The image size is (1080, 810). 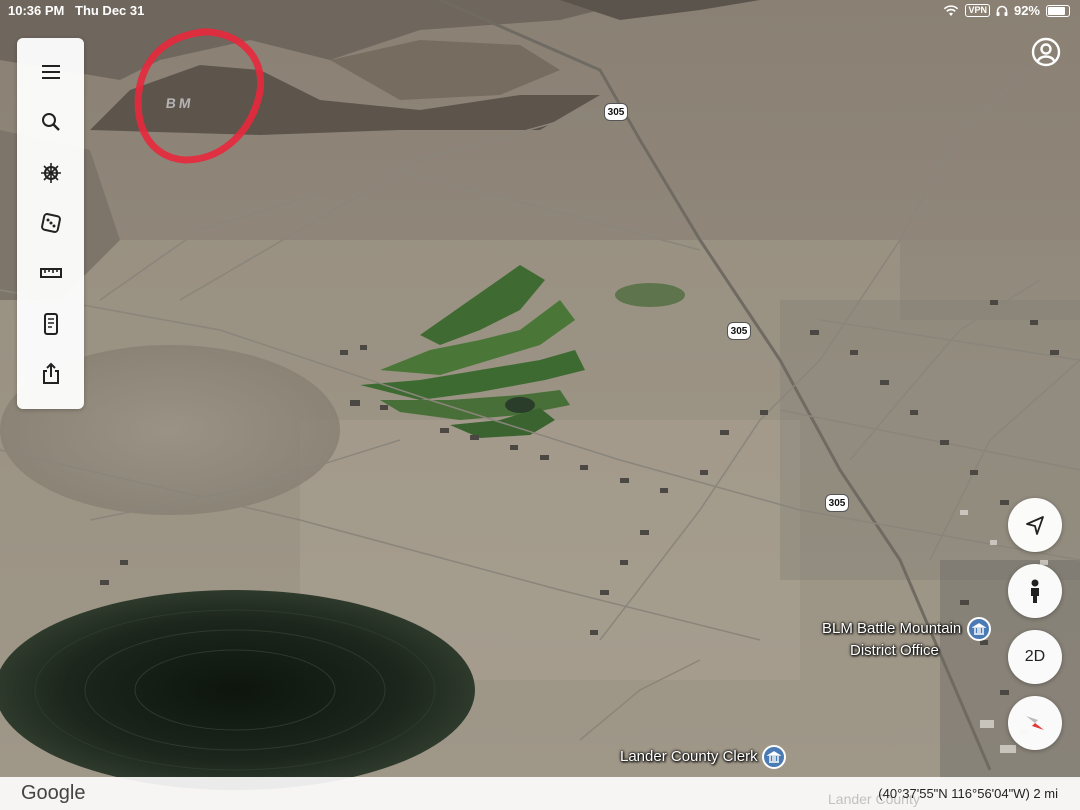 What do you see at coordinates (977, 10) in the screenshot?
I see `vpn-badge: VPN` at bounding box center [977, 10].